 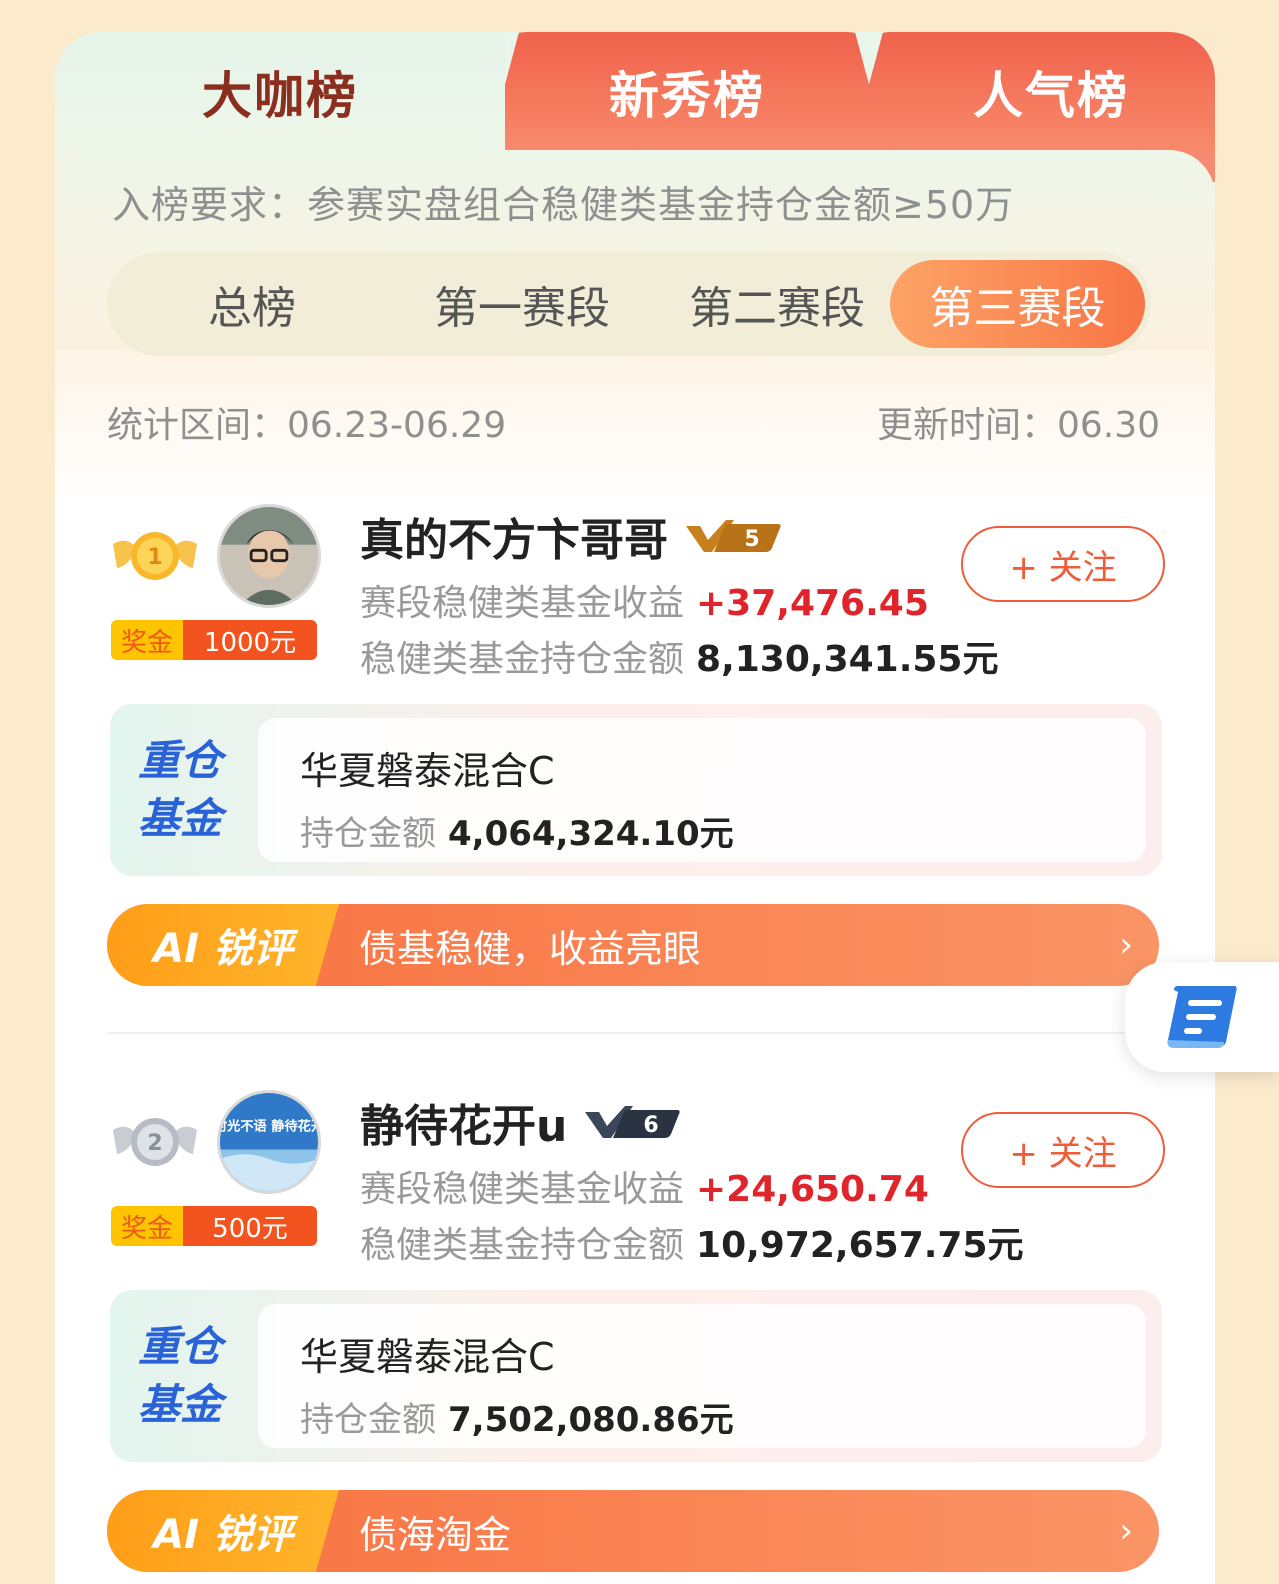 I want to click on holding-row: 稳健类基金持仓金额 8,130,341.55元, so click(x=679, y=656).